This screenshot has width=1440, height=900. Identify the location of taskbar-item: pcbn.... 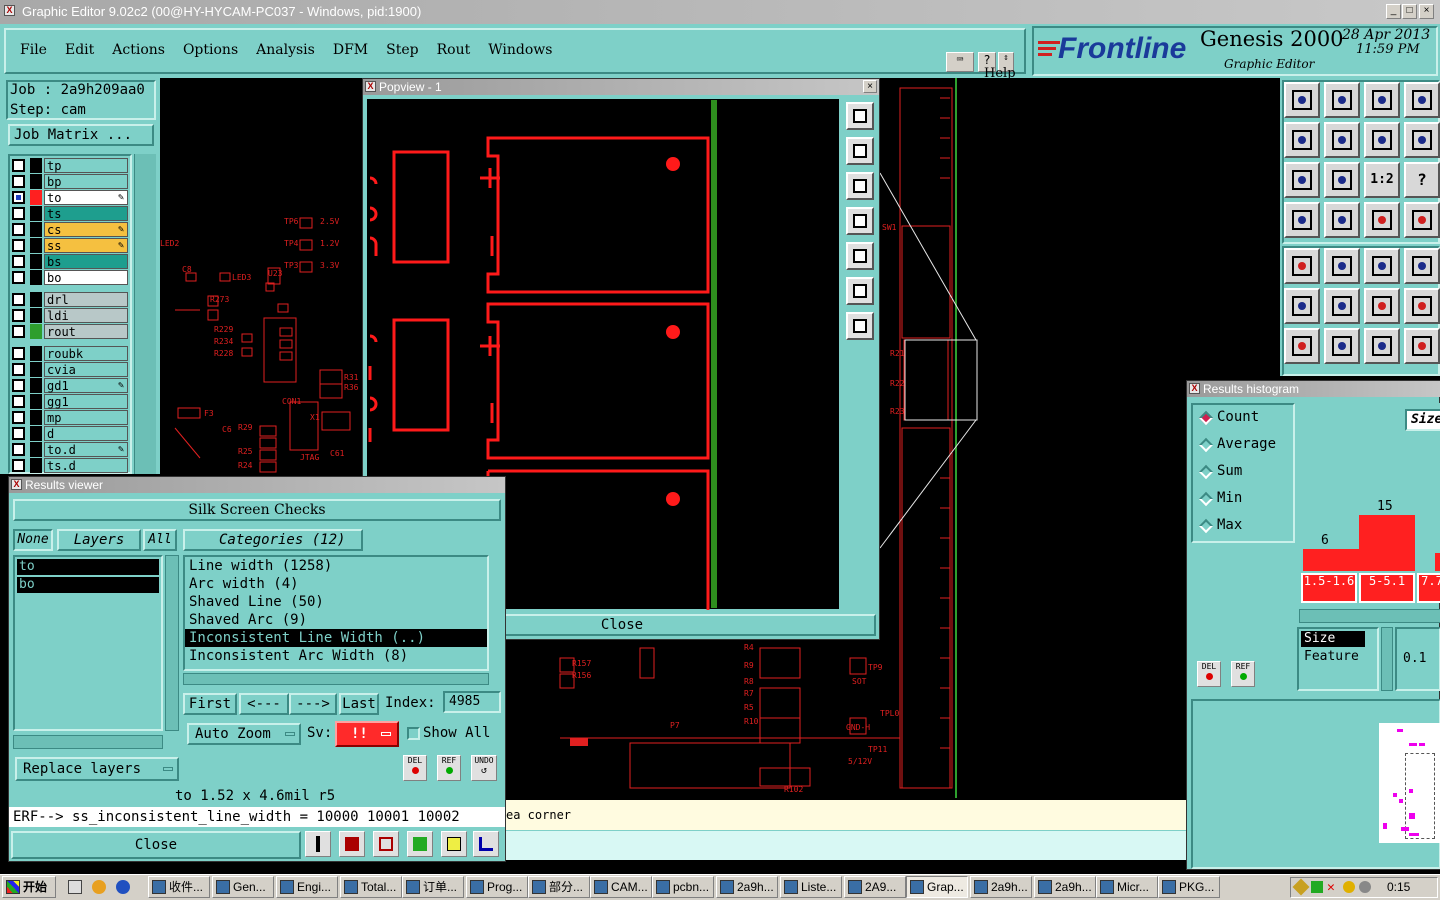
(683, 887).